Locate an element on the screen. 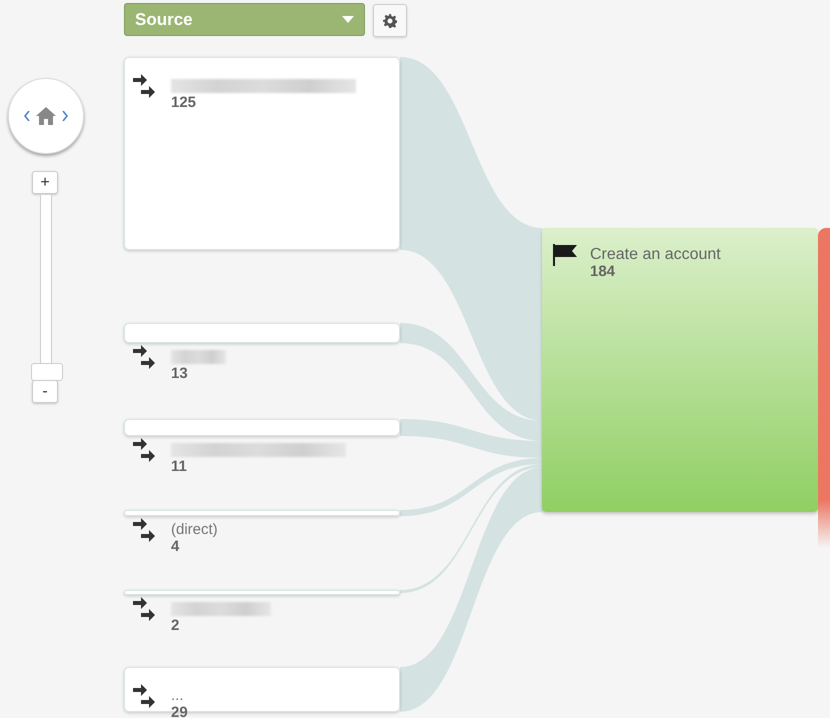 The height and width of the screenshot is (718, 830). settings-button is located at coordinates (390, 20).